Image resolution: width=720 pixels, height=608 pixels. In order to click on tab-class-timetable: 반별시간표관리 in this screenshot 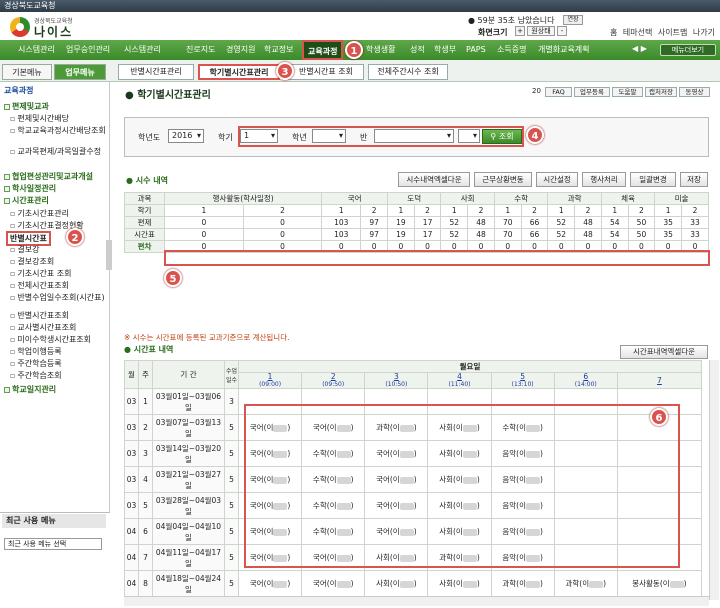, I will do `click(156, 72)`.